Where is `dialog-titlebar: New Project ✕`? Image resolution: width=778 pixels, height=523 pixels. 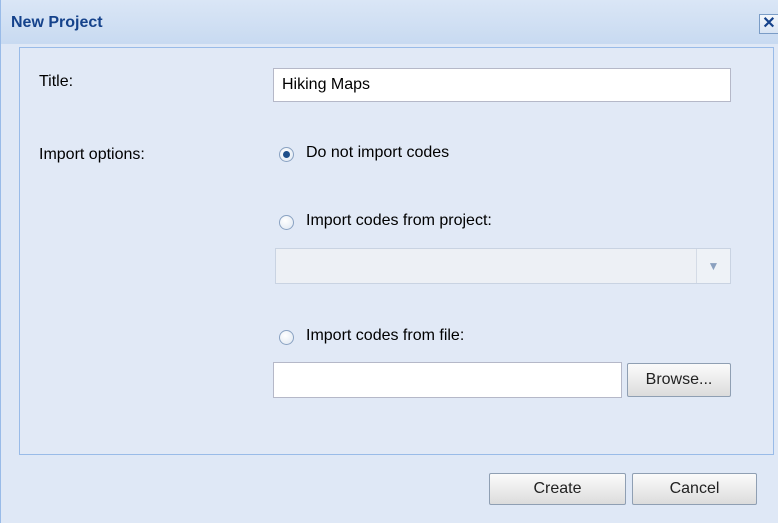 dialog-titlebar: New Project ✕ is located at coordinates (389, 22).